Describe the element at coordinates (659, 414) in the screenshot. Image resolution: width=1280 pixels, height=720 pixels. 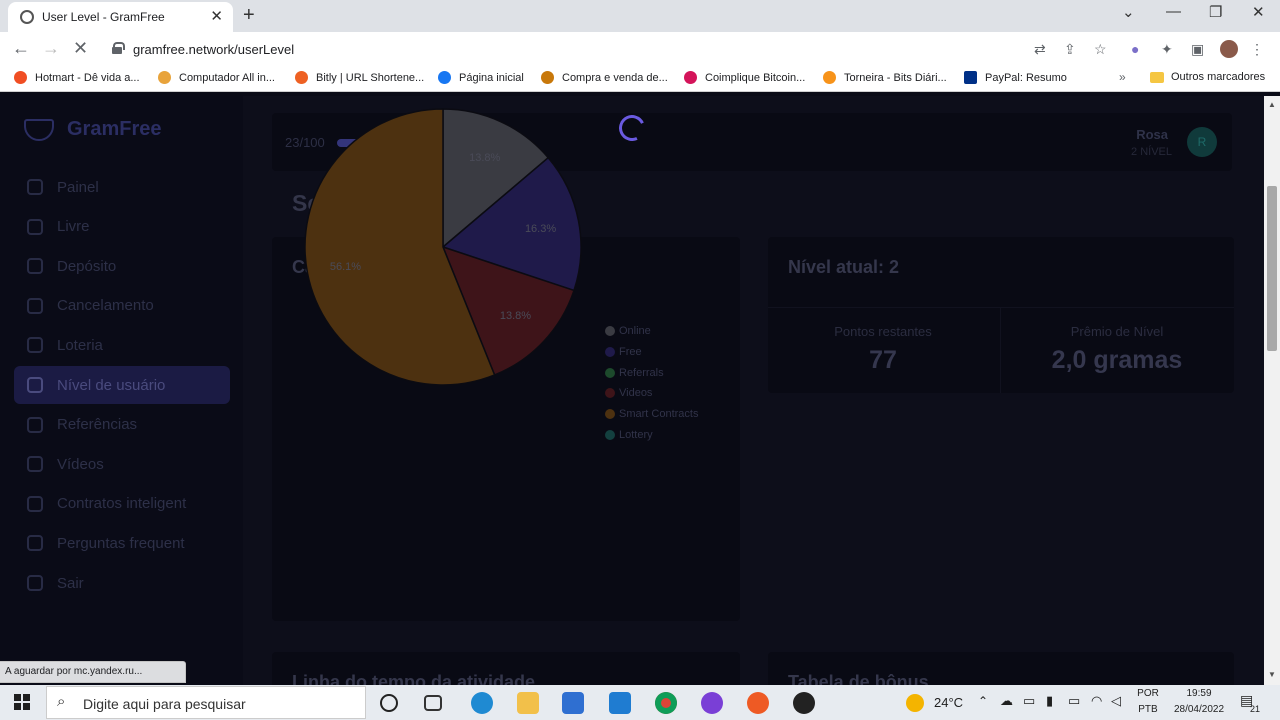
I see `legend-label: Smart Contracts` at that location.